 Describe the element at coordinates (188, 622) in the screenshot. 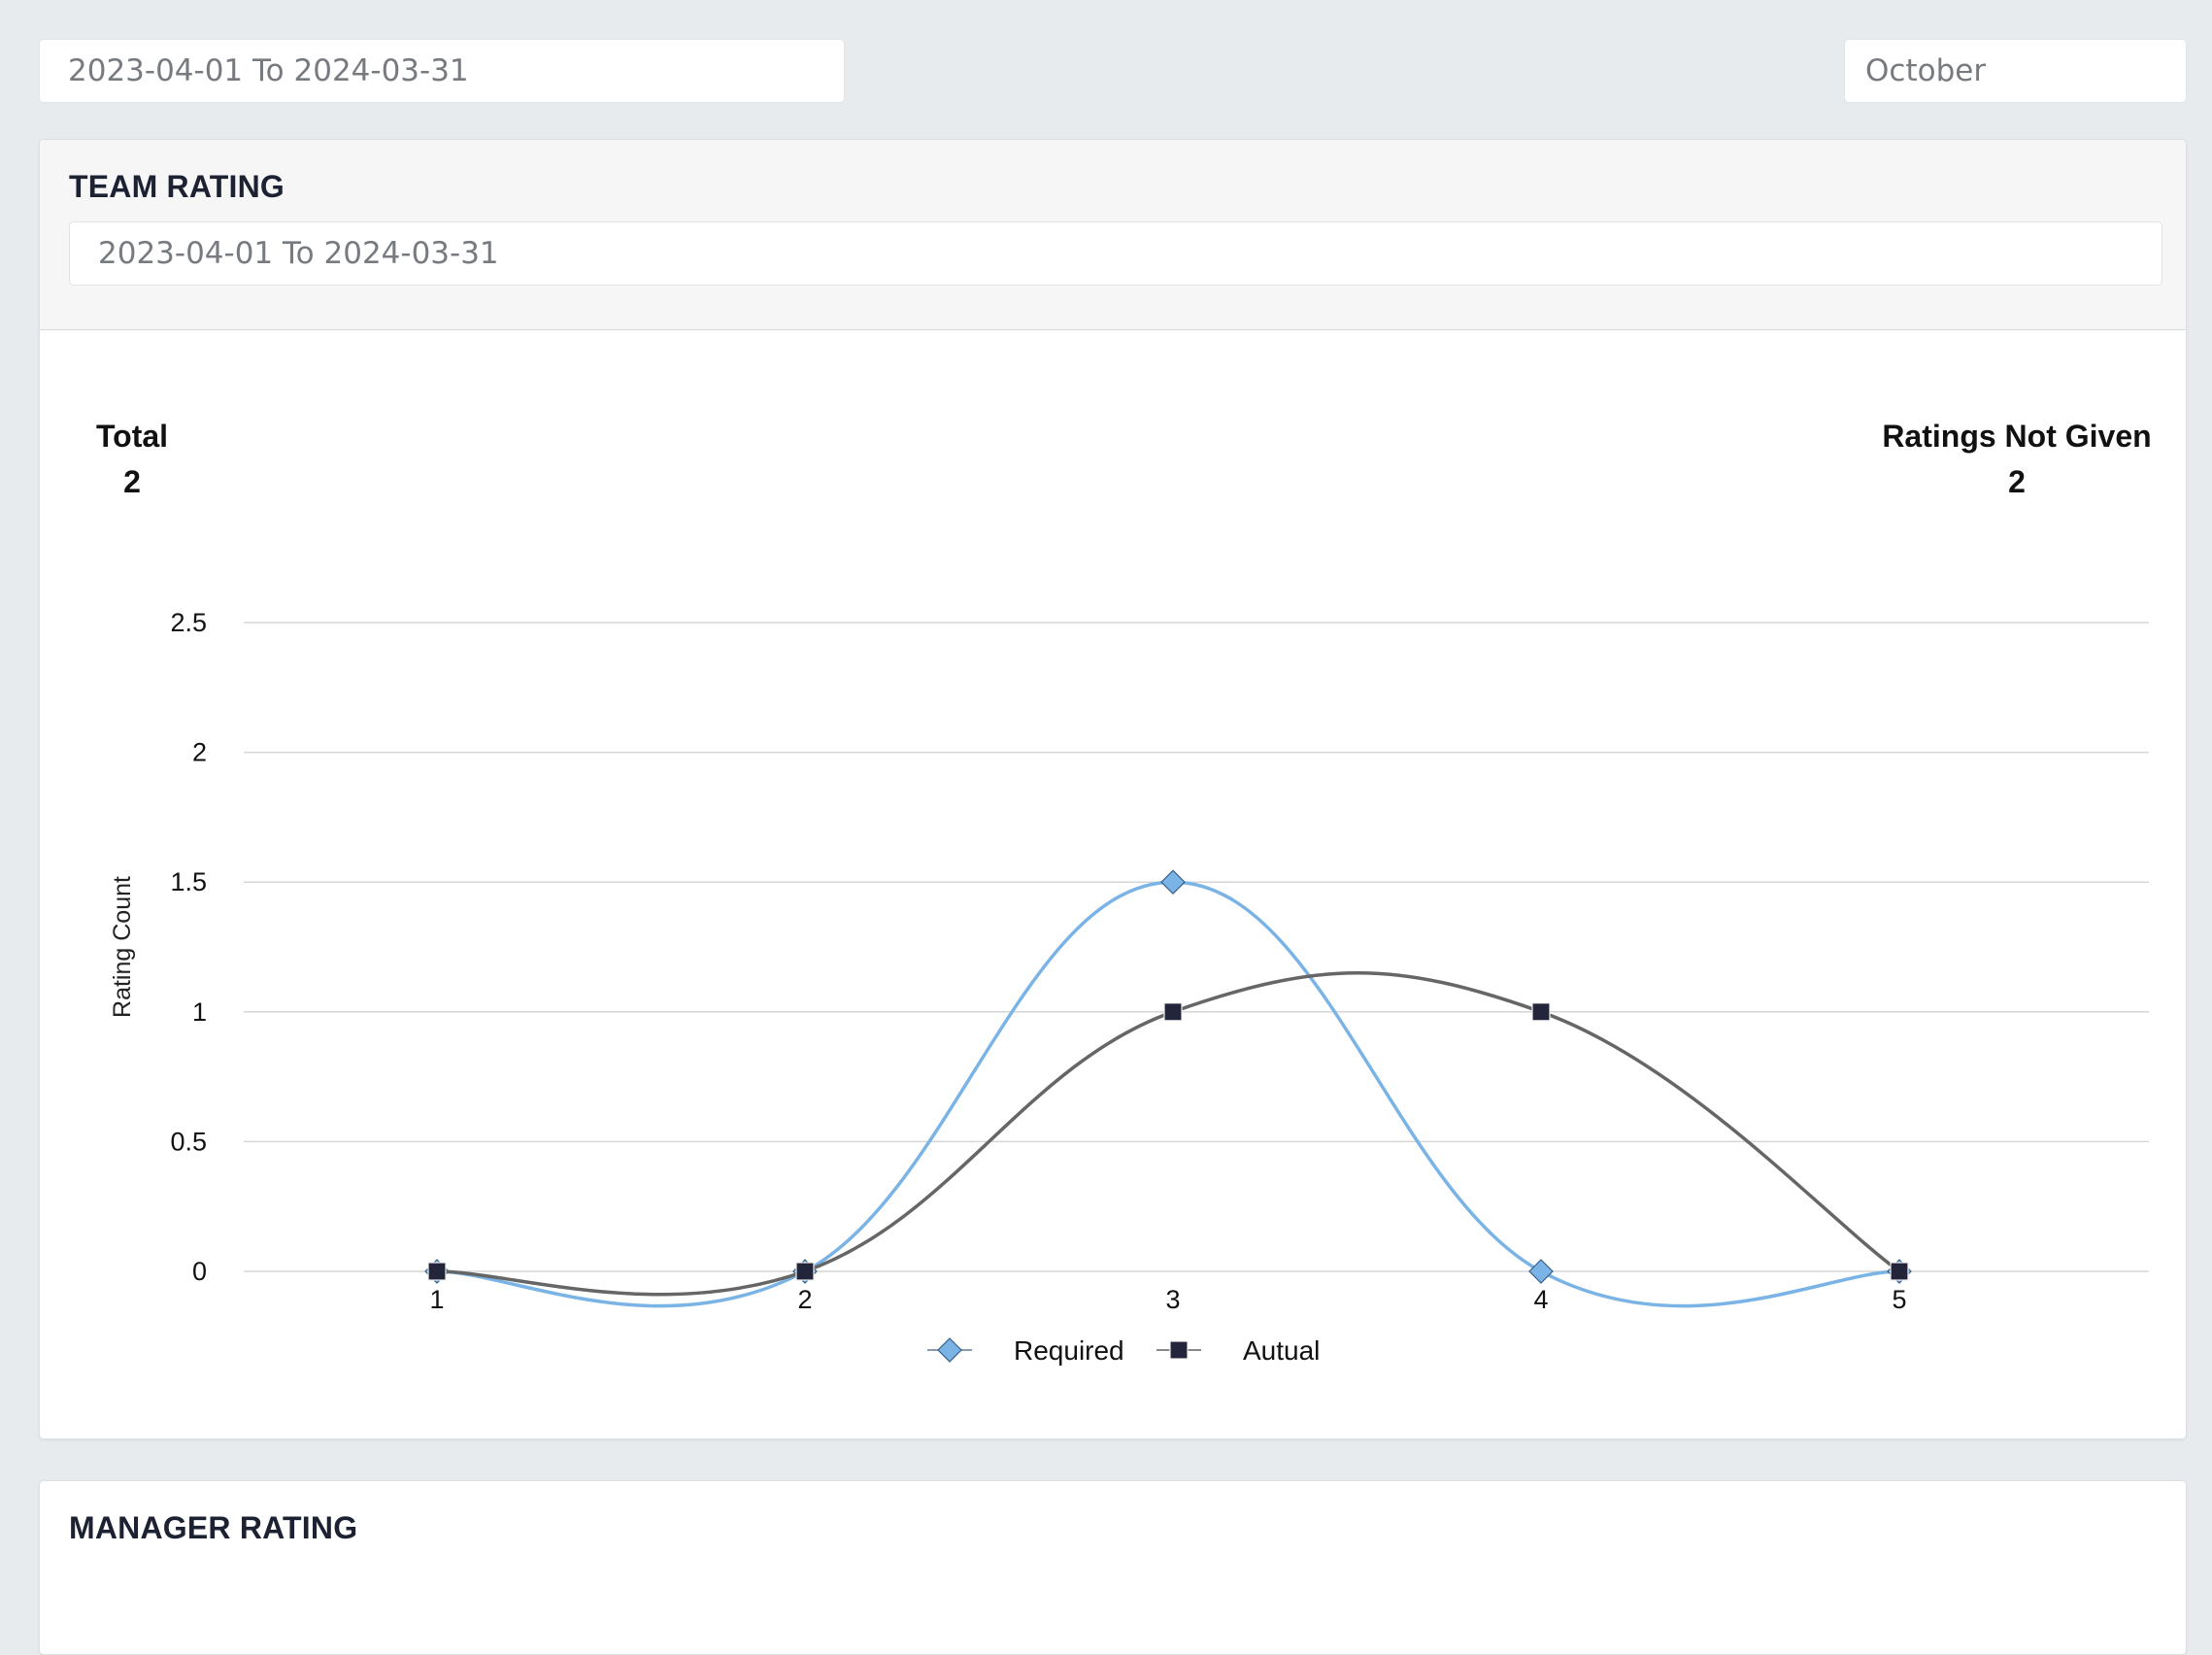

I see `y-tick-label: 2.5` at that location.